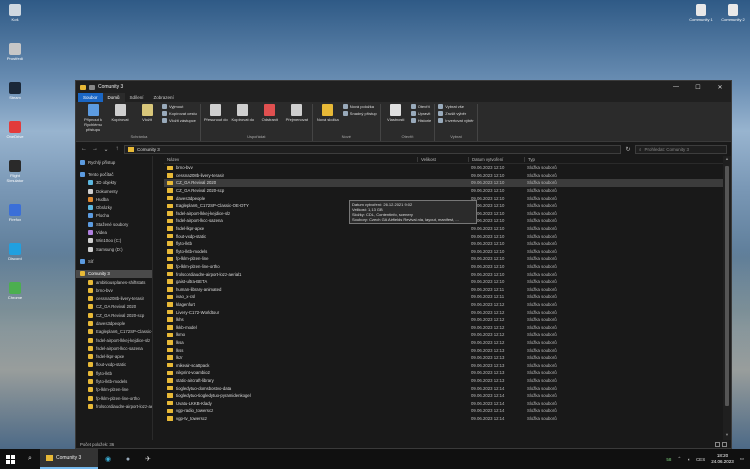  I want to click on file-row: lkhs 09.06.2023 12:12 Složka souborů, so click(447, 320).